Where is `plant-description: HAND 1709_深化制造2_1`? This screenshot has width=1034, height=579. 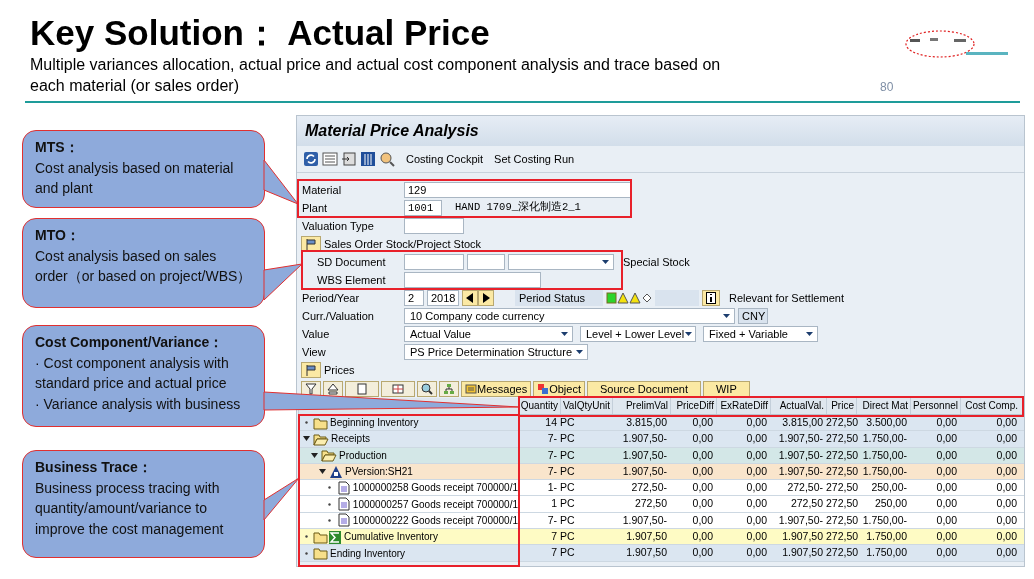 plant-description: HAND 1709_深化制造2_1 is located at coordinates (518, 208).